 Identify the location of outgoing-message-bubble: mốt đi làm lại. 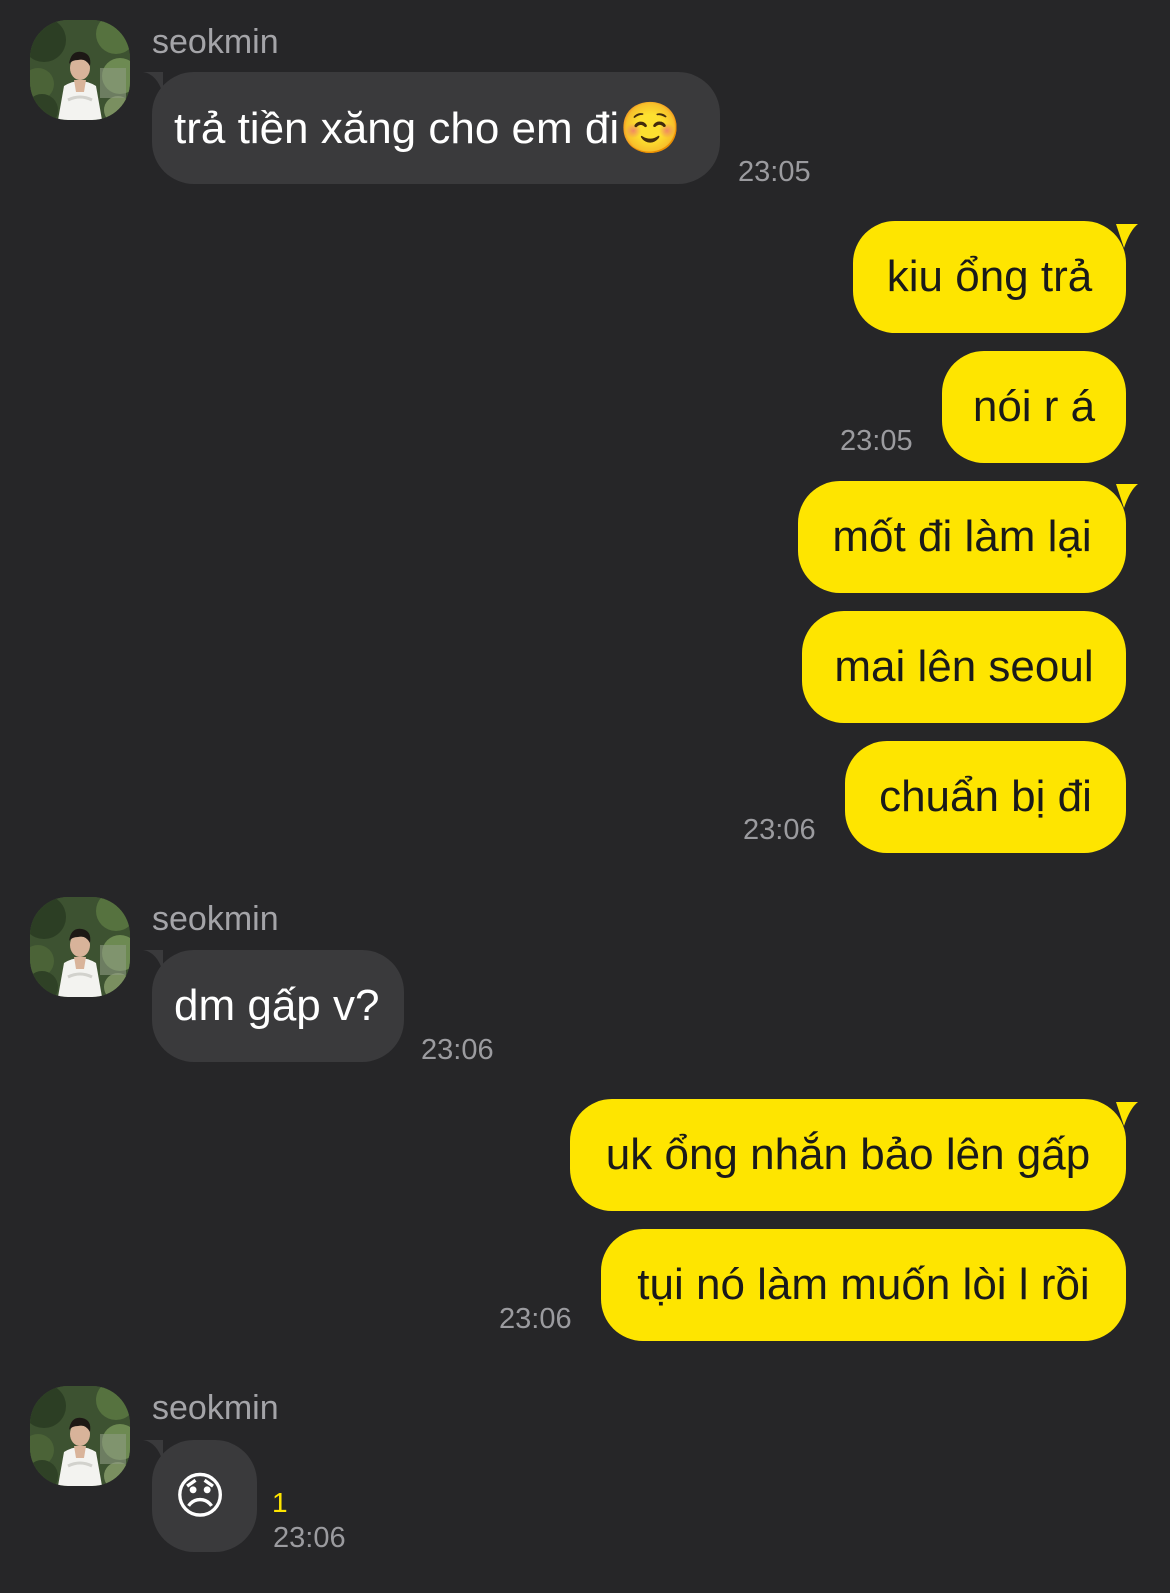
(962, 537).